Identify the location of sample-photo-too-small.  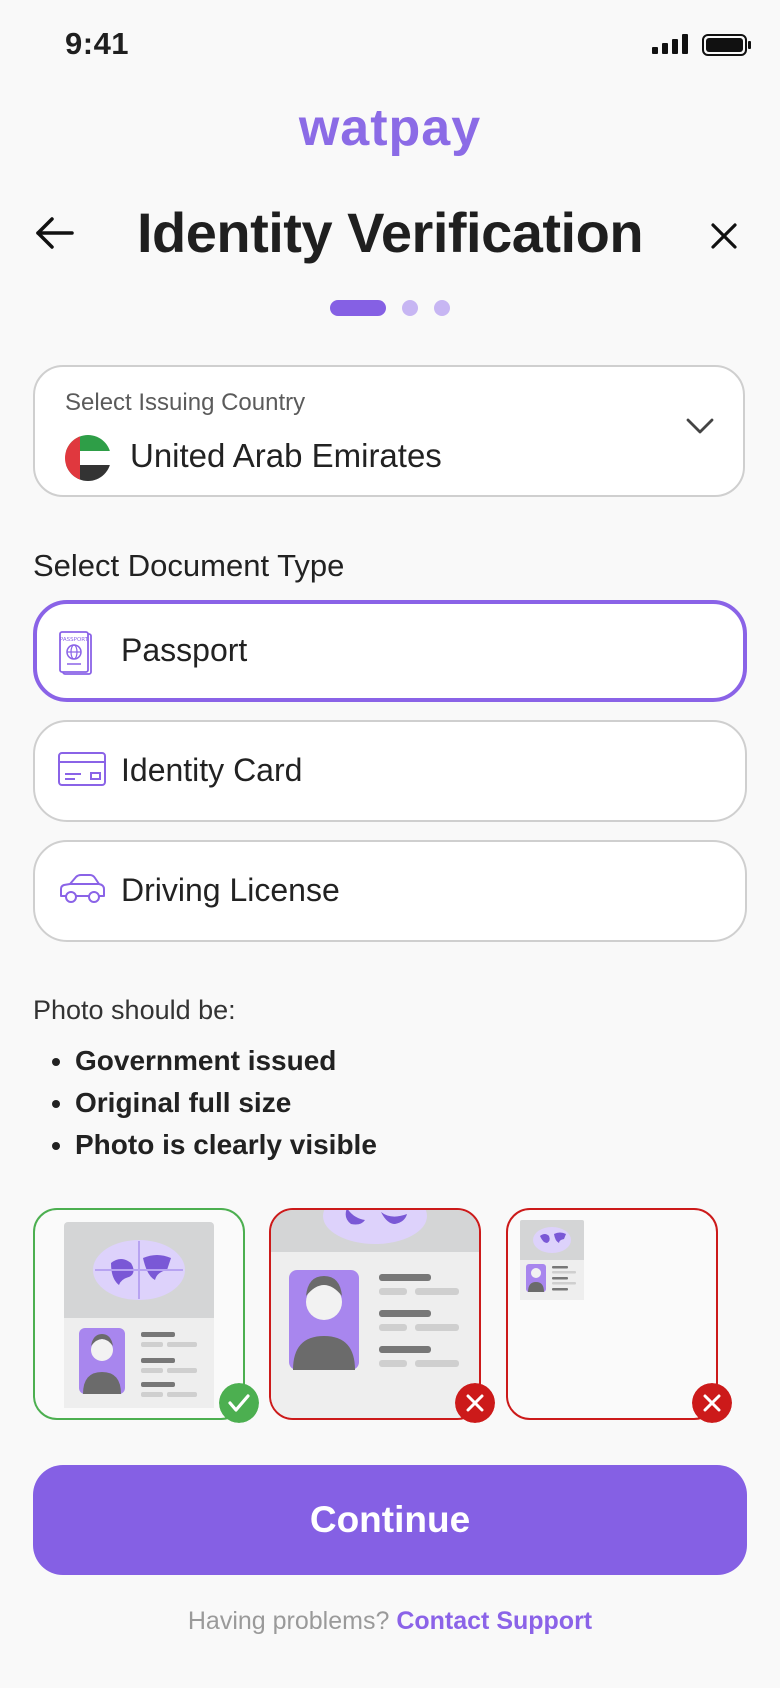
(612, 1314).